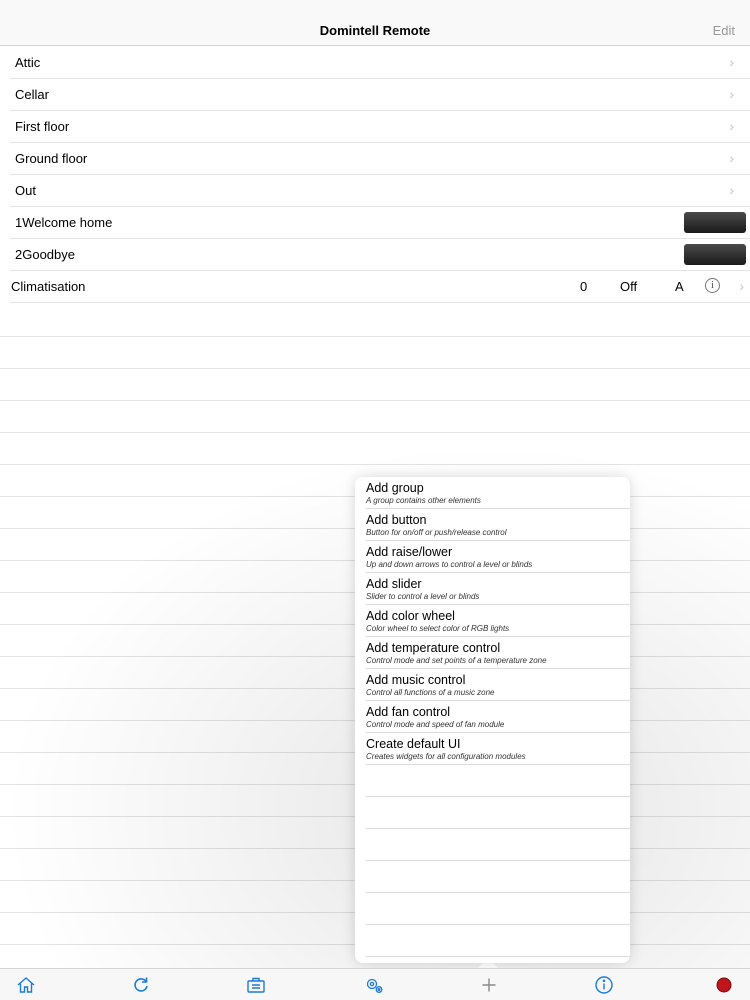 The height and width of the screenshot is (1000, 750). I want to click on plus-icon, so click(489, 985).